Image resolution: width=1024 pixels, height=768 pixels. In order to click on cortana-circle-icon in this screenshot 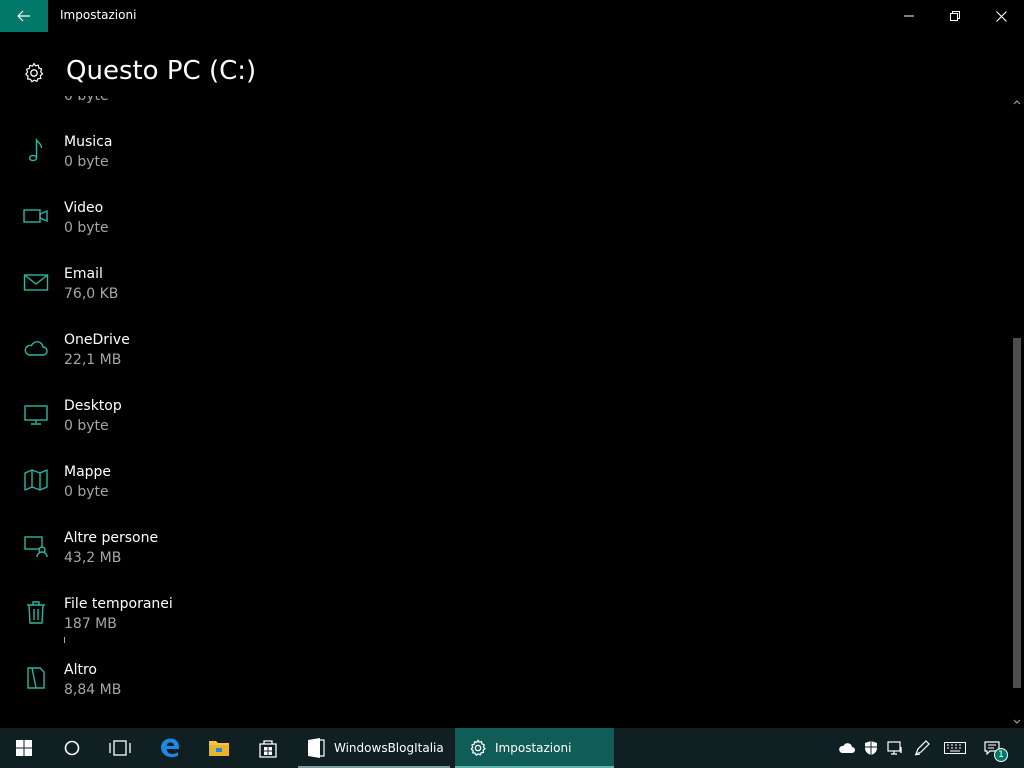, I will do `click(72, 748)`.